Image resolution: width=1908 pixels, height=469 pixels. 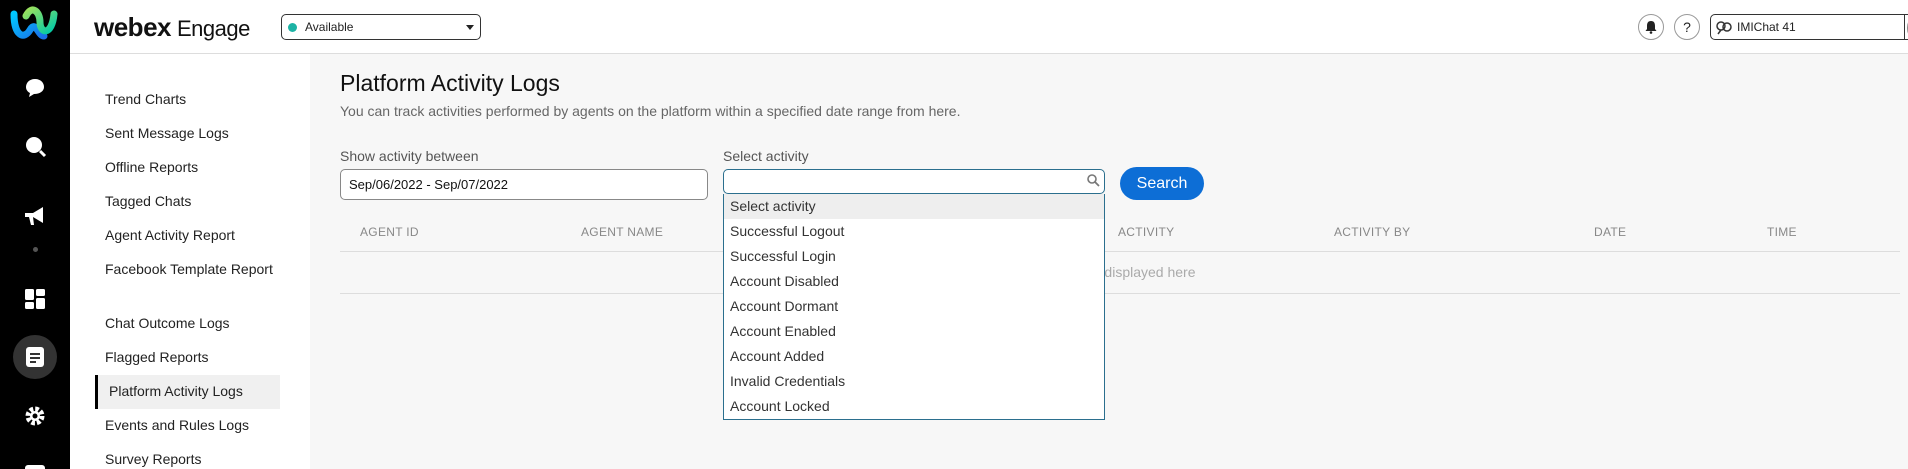 What do you see at coordinates (190, 269) in the screenshot?
I see `sidebar-item-facebook-template-report: Facebook Template Report` at bounding box center [190, 269].